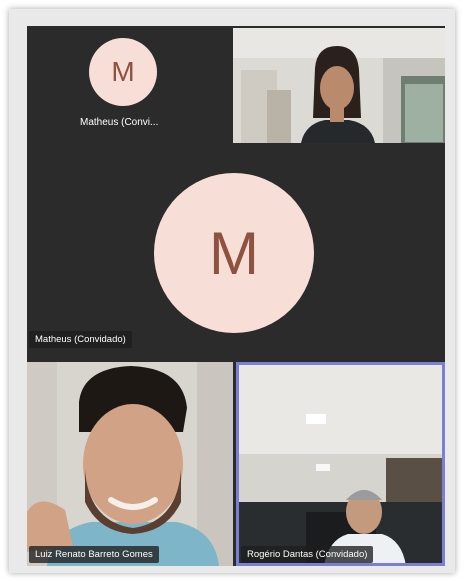  I want to click on participant-video, so click(339, 85).